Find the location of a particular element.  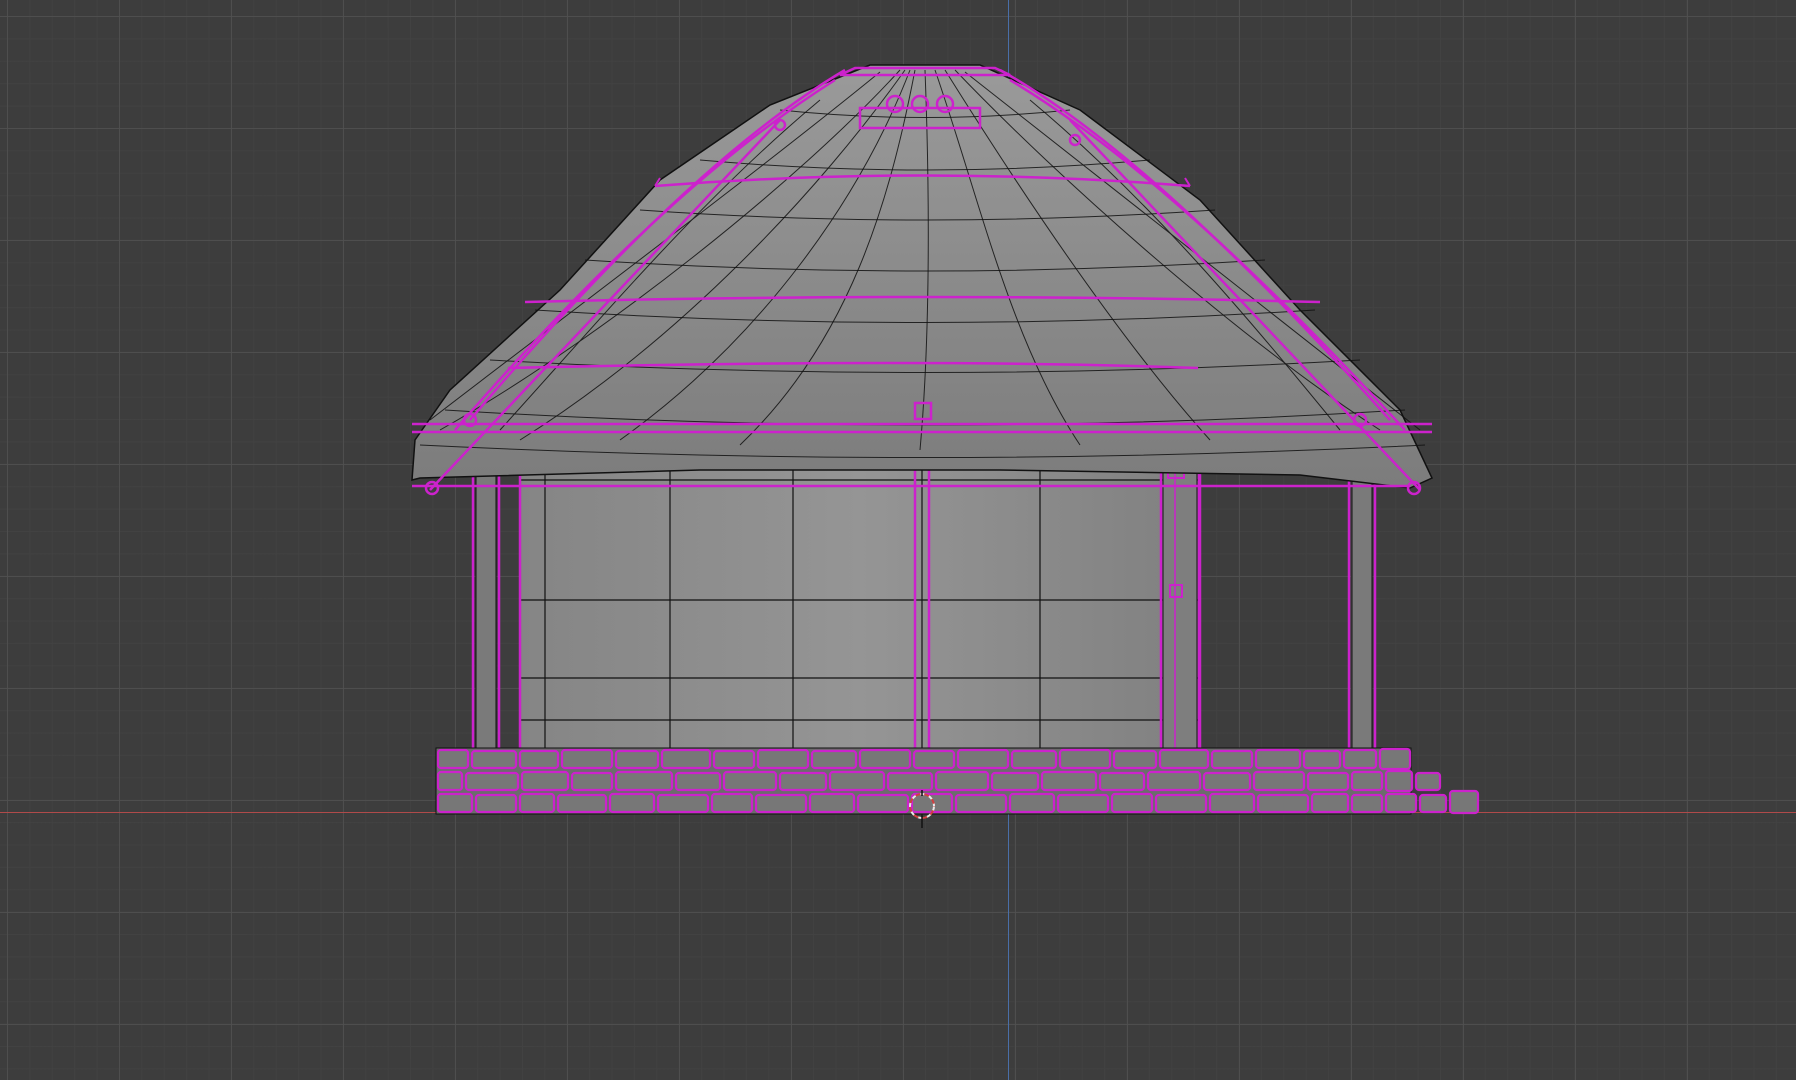

stone-foundation is located at coordinates (957, 781).